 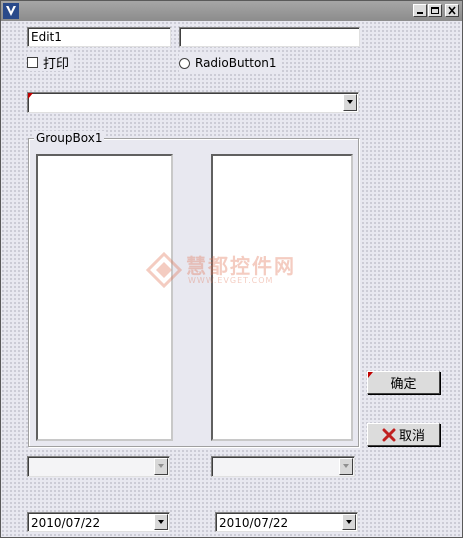 I want to click on print-checkbox-label: 打印, so click(x=56, y=64).